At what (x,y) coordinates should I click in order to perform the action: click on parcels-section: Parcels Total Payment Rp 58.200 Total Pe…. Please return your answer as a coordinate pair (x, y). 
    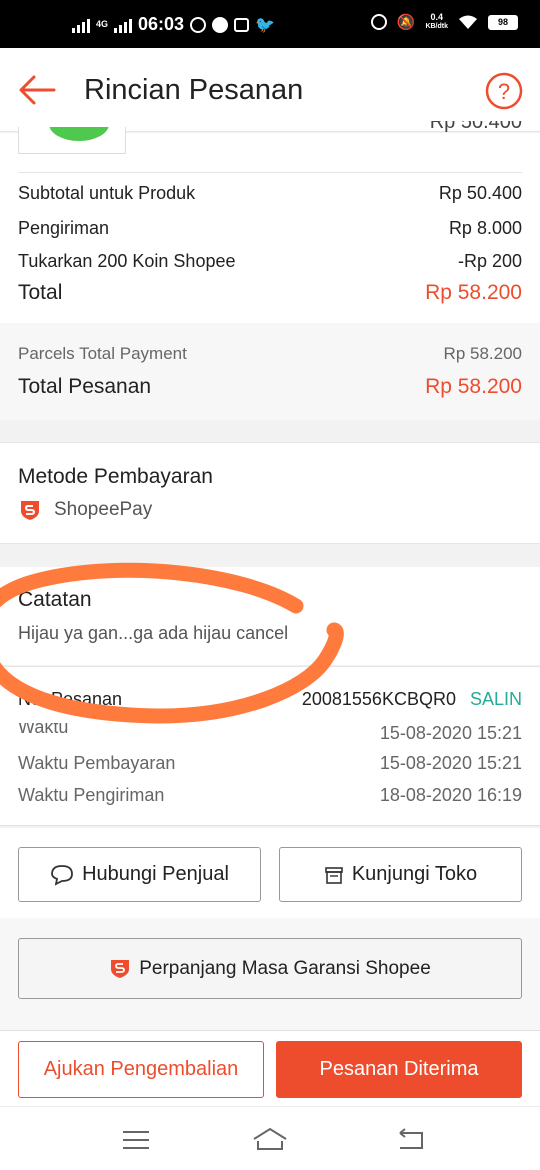
    Looking at the image, I should click on (270, 371).